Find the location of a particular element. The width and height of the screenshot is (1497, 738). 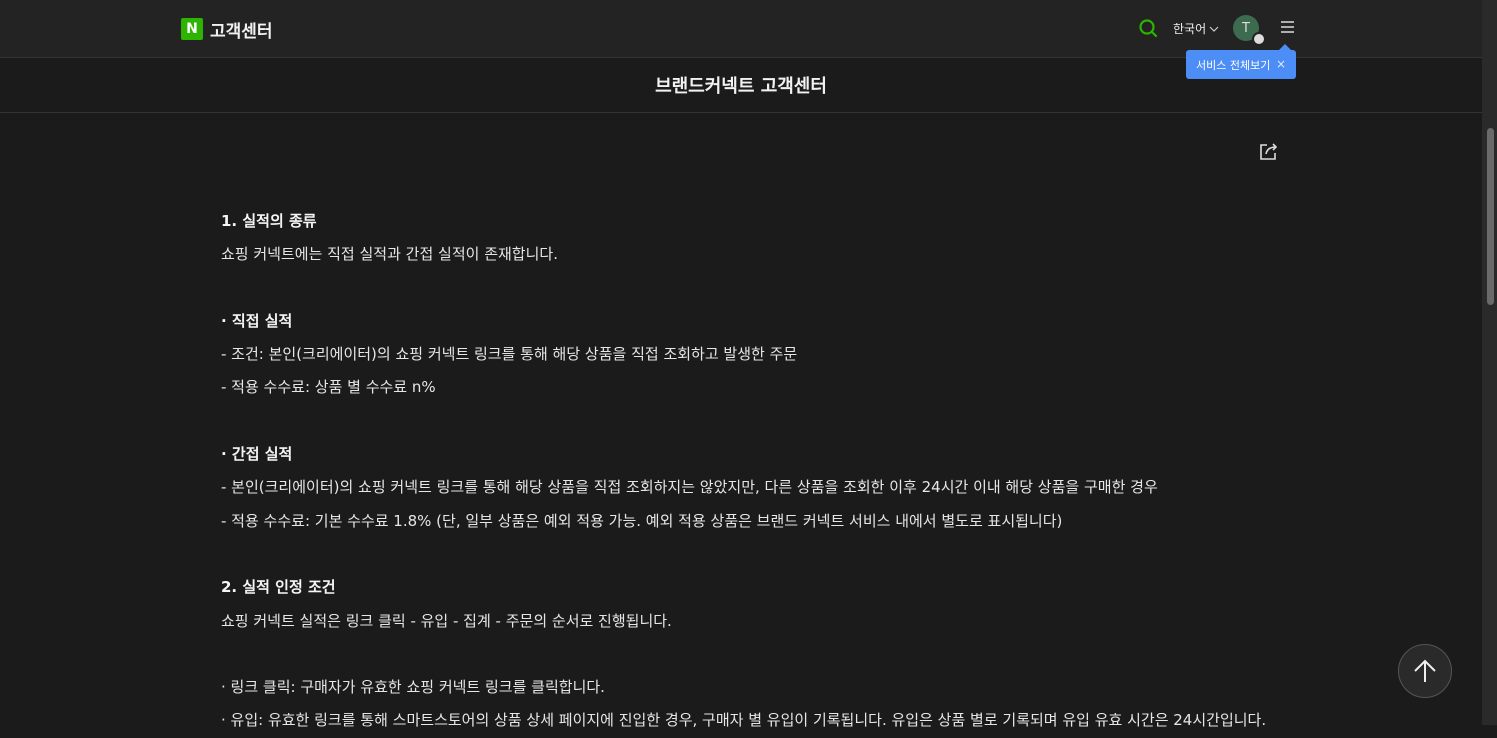

language-selector: 한국어 is located at coordinates (1196, 28).